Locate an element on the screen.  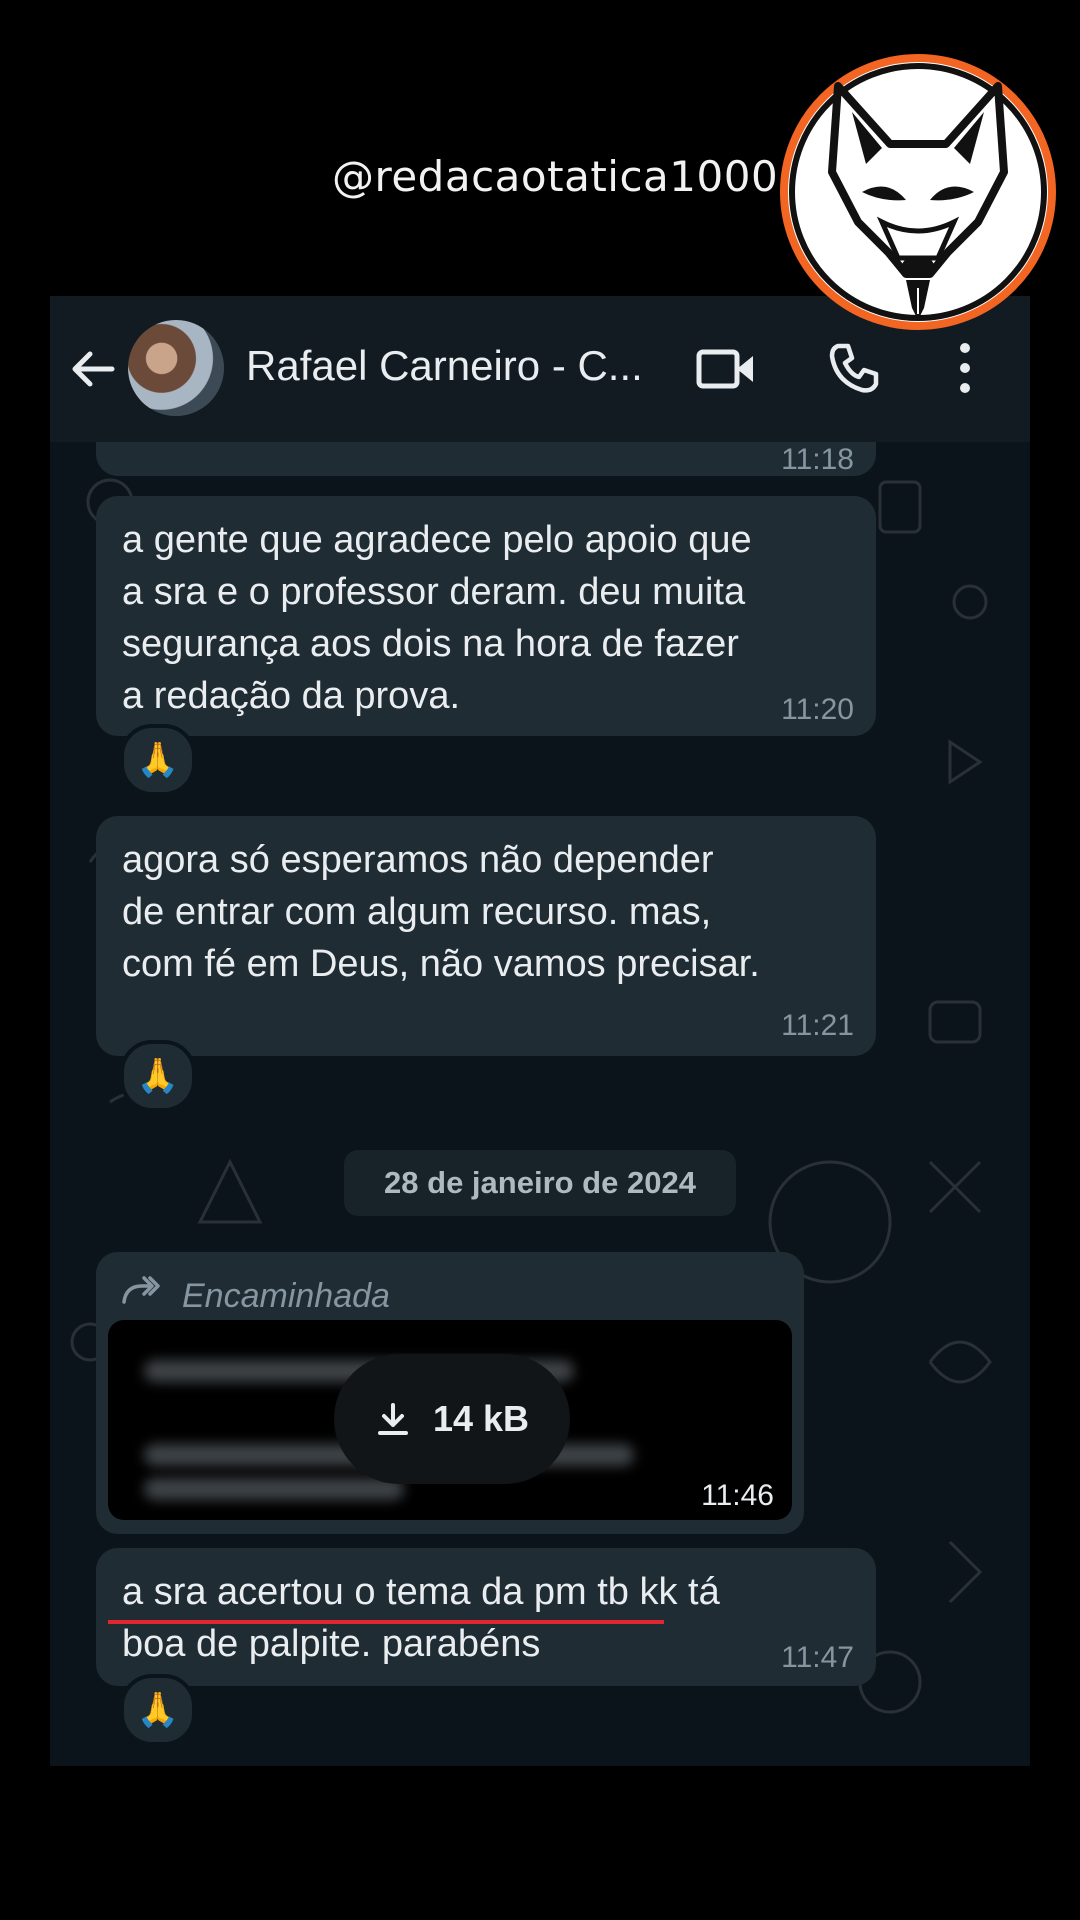
contact-avatar is located at coordinates (176, 368).